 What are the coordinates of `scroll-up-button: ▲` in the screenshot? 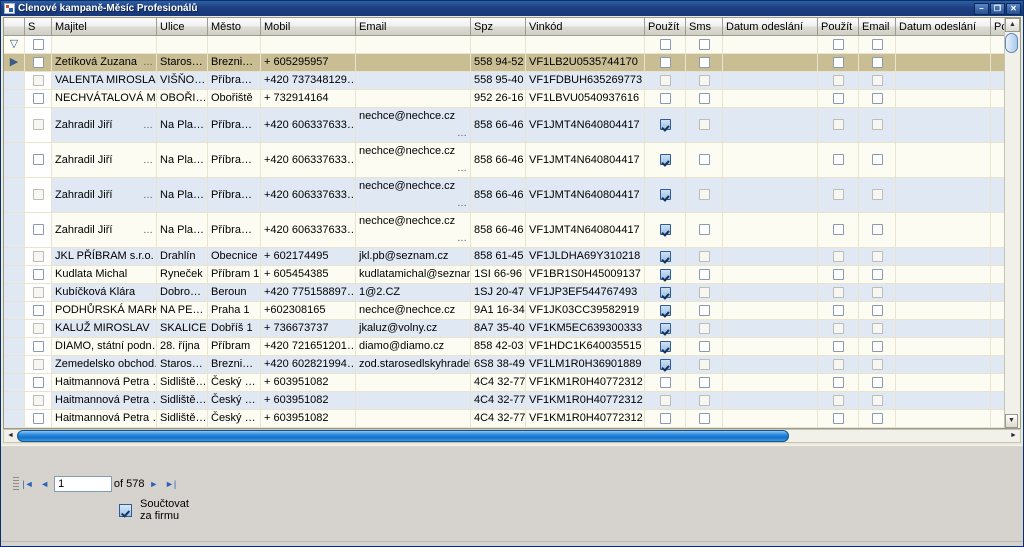 It's located at (1012, 25).